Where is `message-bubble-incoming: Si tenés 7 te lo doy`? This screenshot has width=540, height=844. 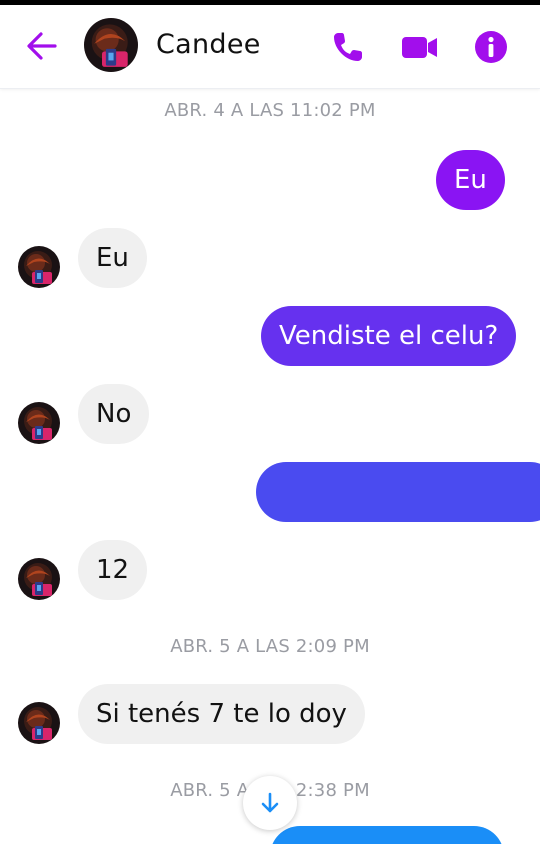 message-bubble-incoming: Si tenés 7 te lo doy is located at coordinates (221, 714).